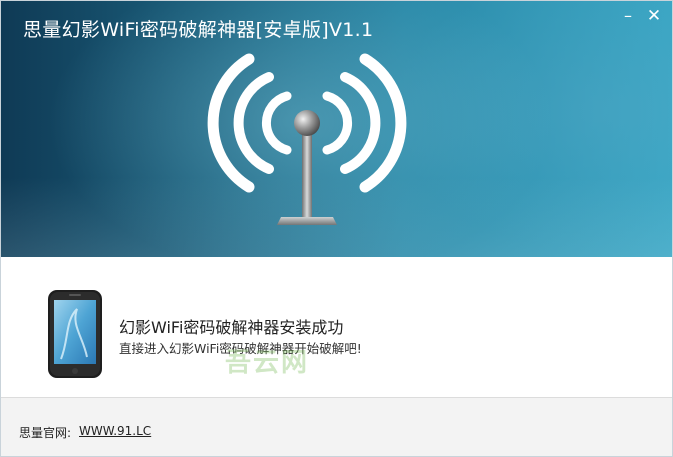 Image resolution: width=673 pixels, height=457 pixels. What do you see at coordinates (628, 16) in the screenshot?
I see `minimize-button: –` at bounding box center [628, 16].